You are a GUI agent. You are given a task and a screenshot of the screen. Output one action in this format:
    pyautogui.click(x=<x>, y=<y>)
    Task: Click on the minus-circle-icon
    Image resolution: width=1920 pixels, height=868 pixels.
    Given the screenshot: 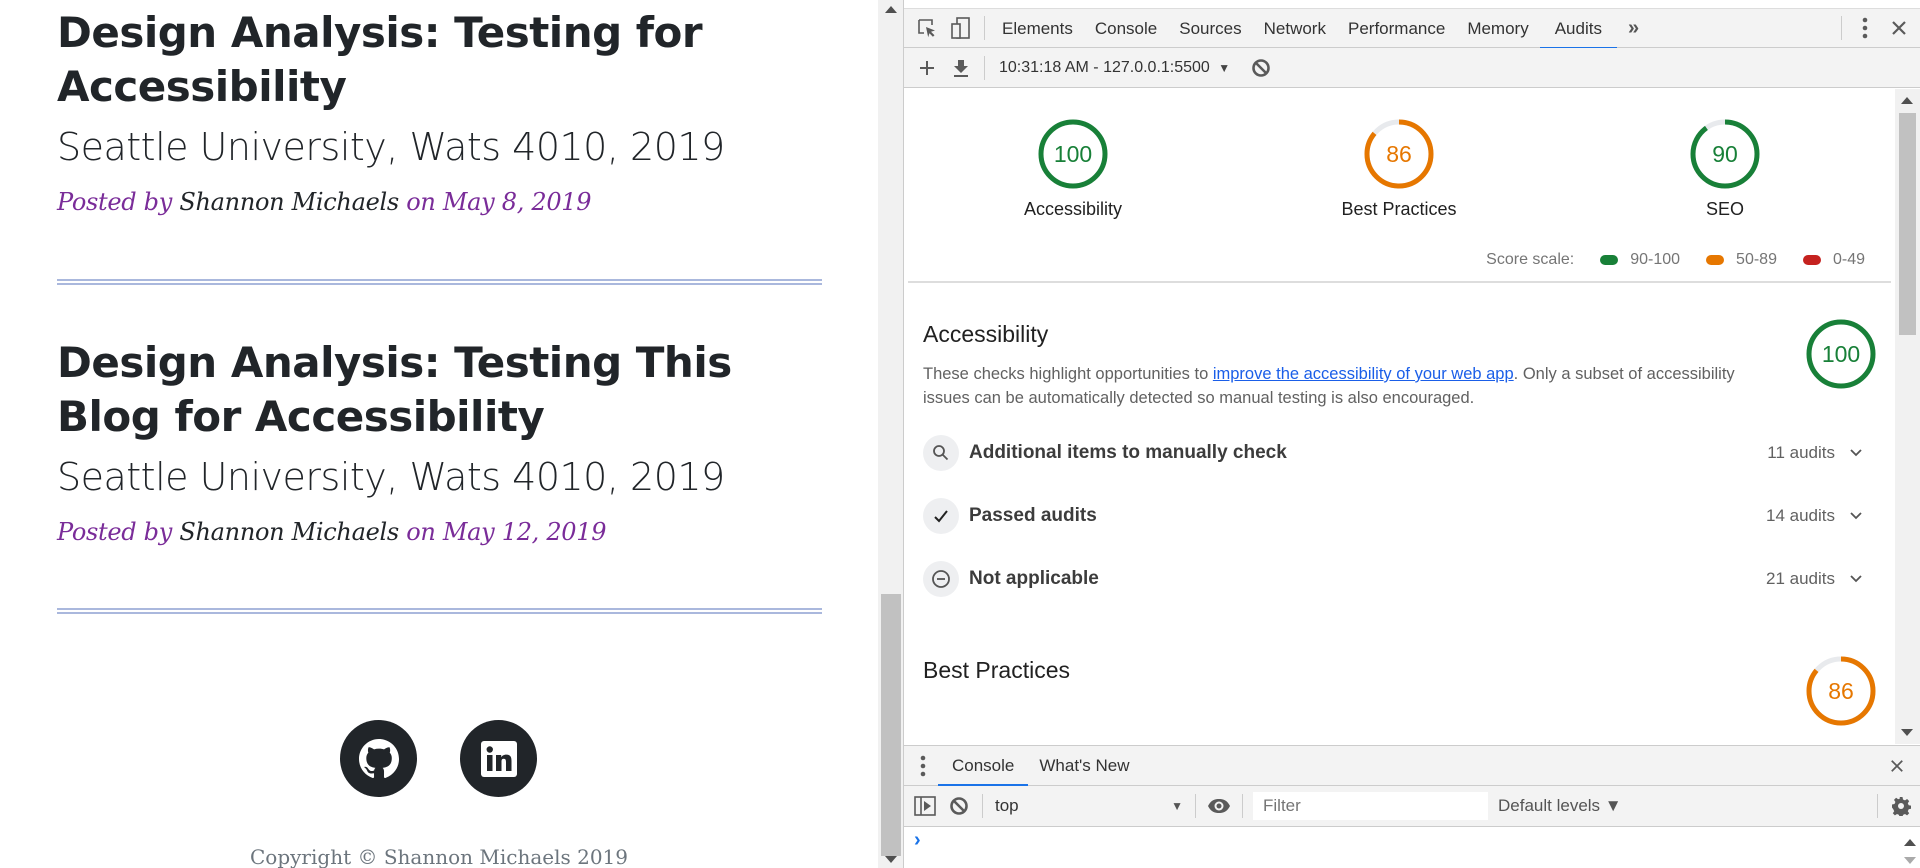 What is the action you would take?
    pyautogui.click(x=941, y=579)
    